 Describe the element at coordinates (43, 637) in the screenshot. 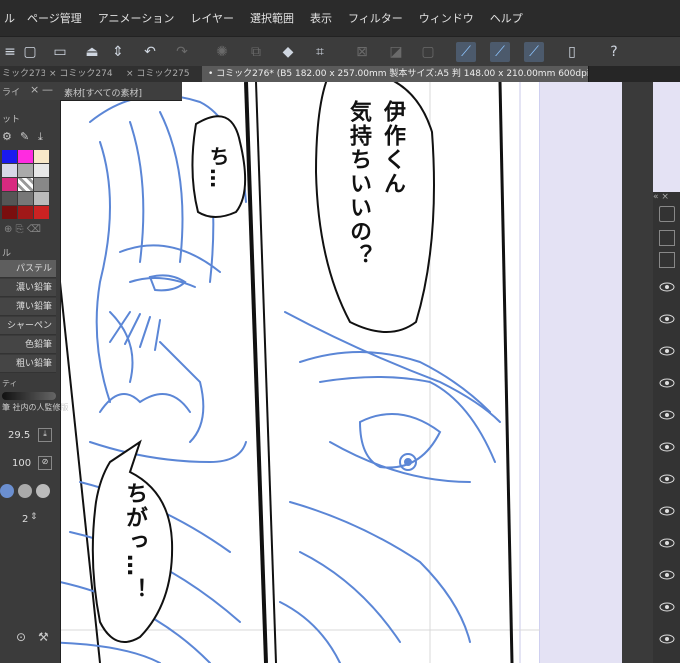

I see `wrench-icon: ⚒` at that location.